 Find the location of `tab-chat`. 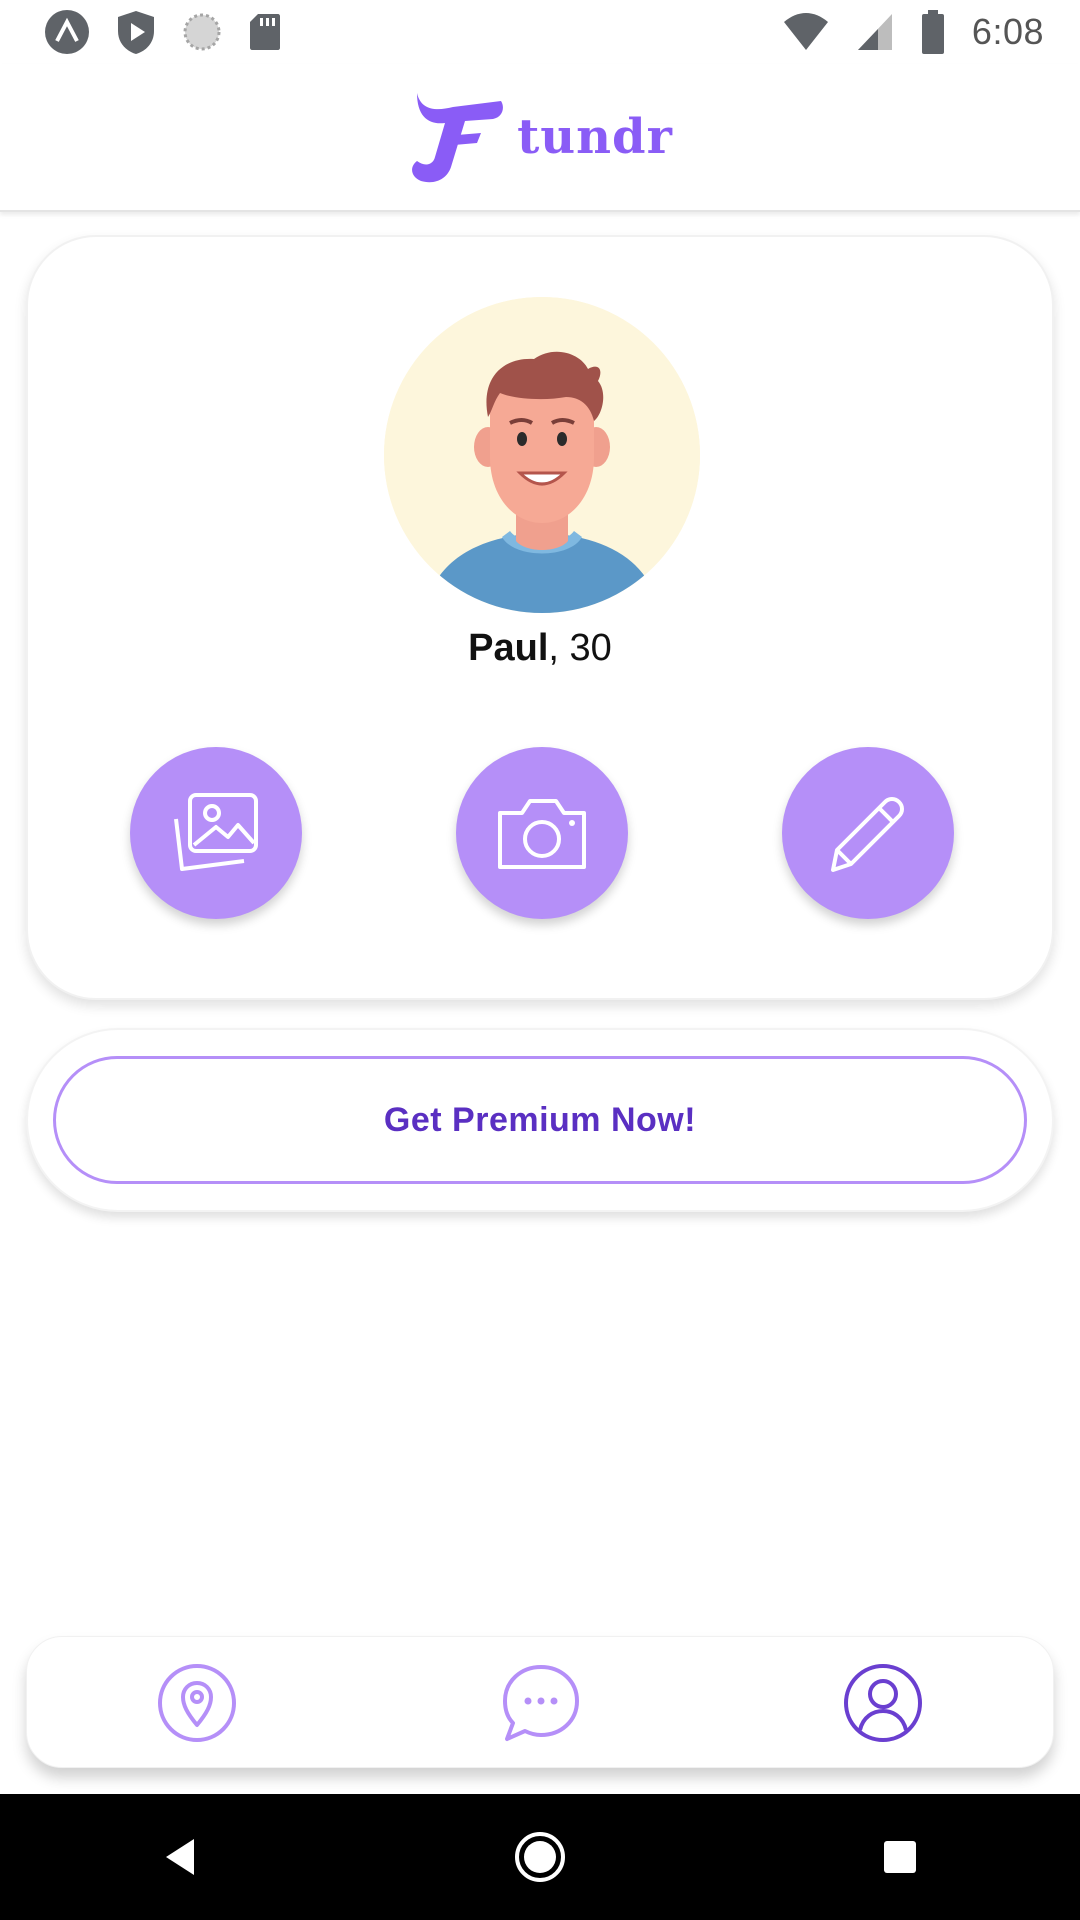

tab-chat is located at coordinates (541, 1703).